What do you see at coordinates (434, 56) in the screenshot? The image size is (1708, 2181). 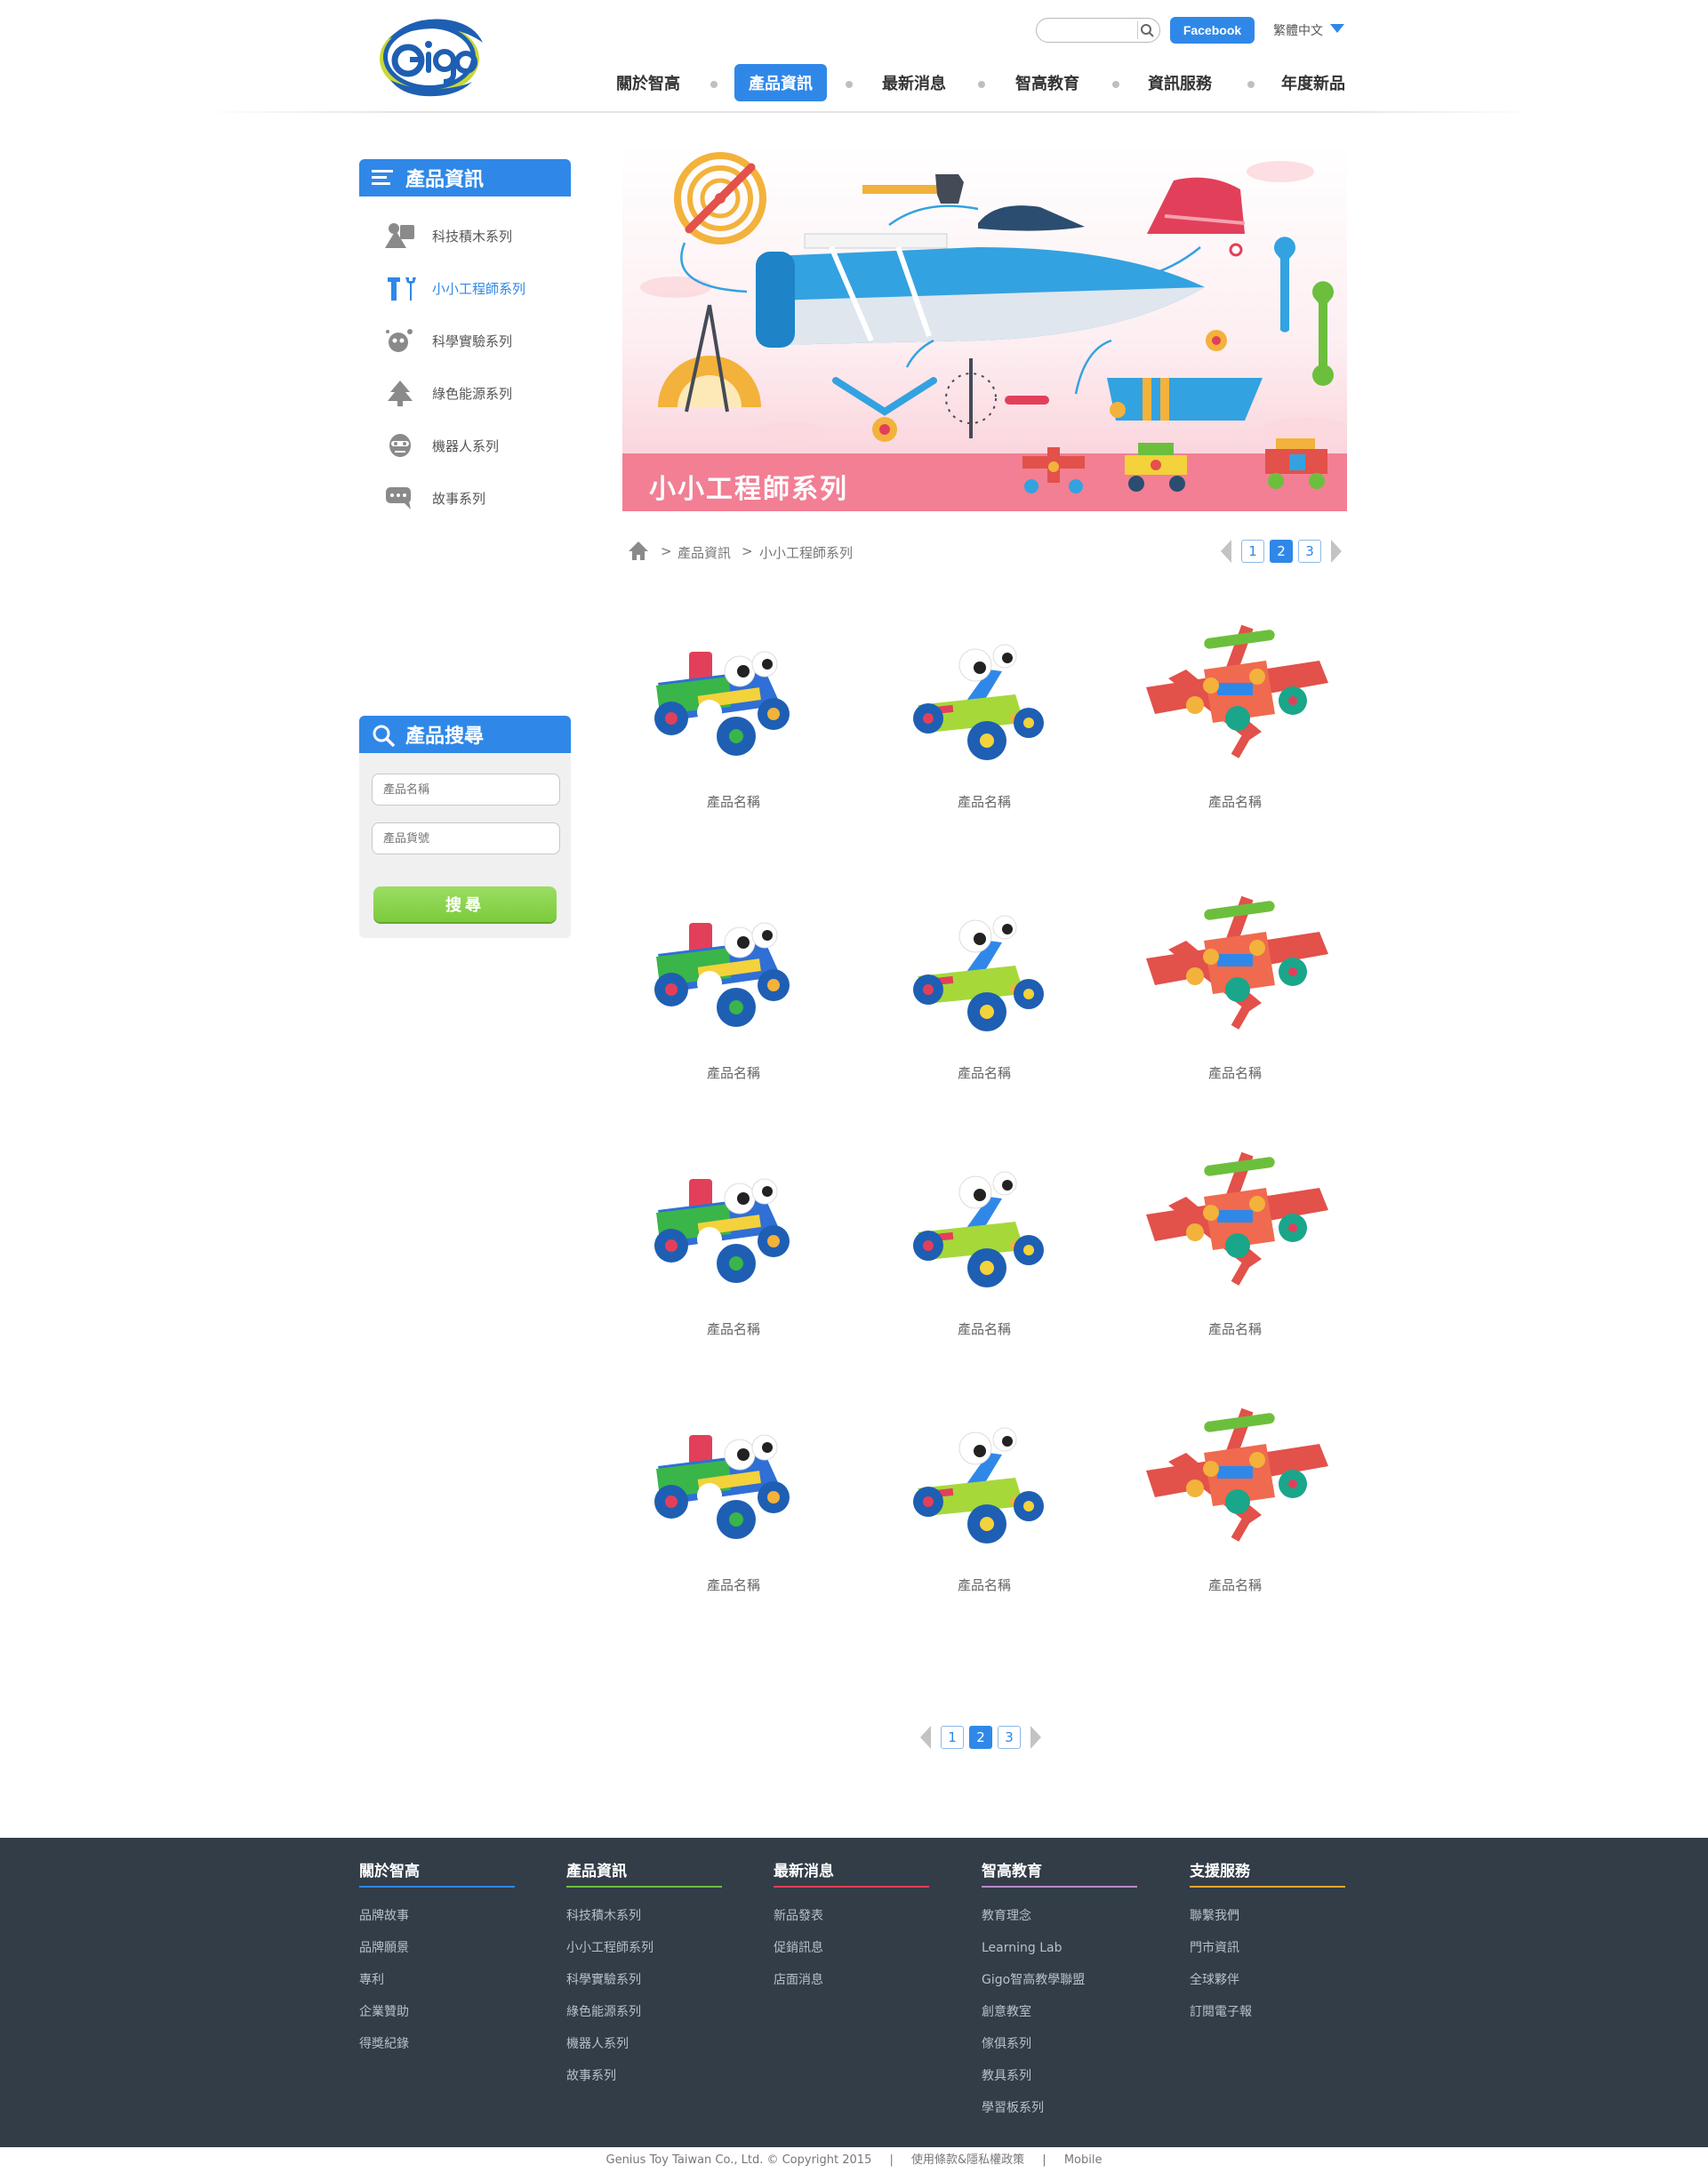 I see `gigo-logo` at bounding box center [434, 56].